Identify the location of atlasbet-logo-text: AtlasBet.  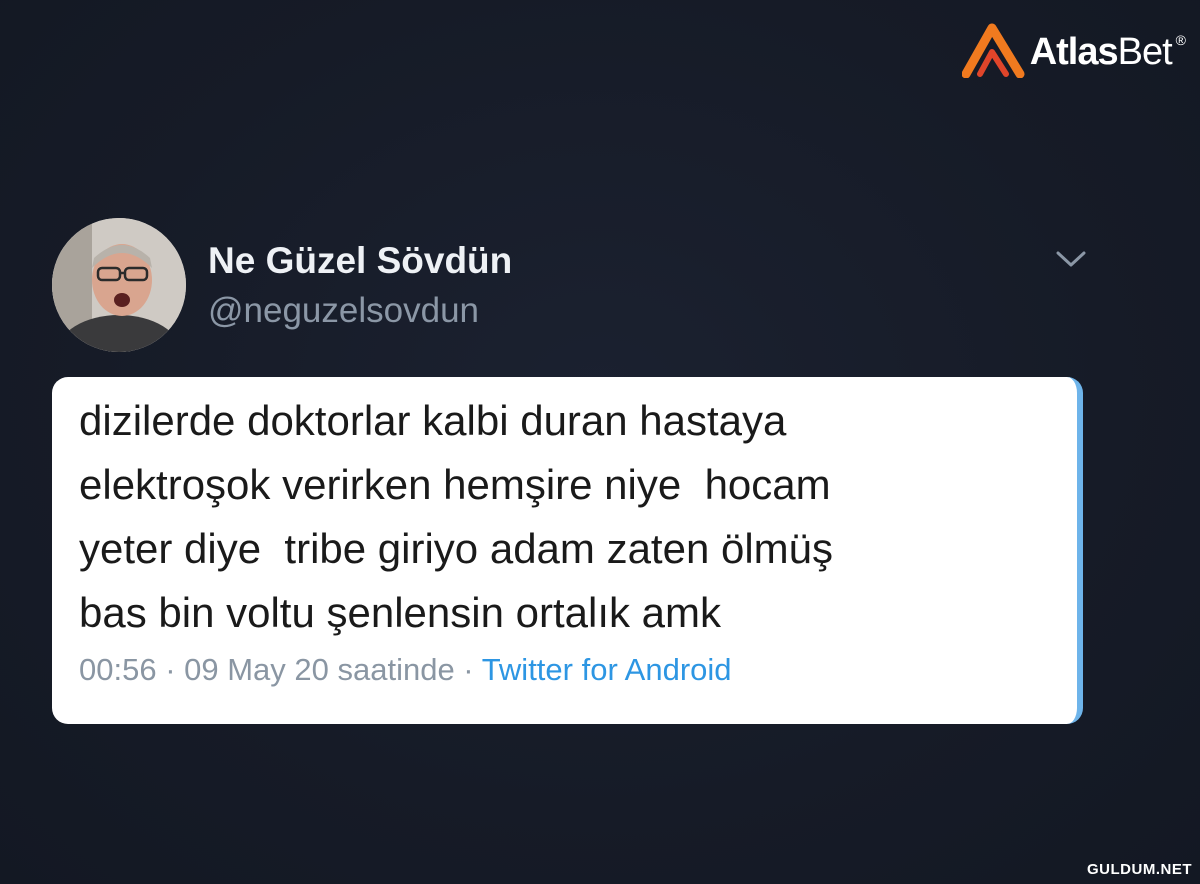
(1101, 52).